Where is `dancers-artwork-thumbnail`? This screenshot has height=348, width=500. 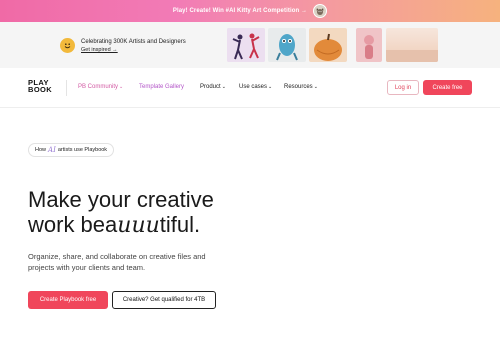
dancers-artwork-thumbnail is located at coordinates (246, 45).